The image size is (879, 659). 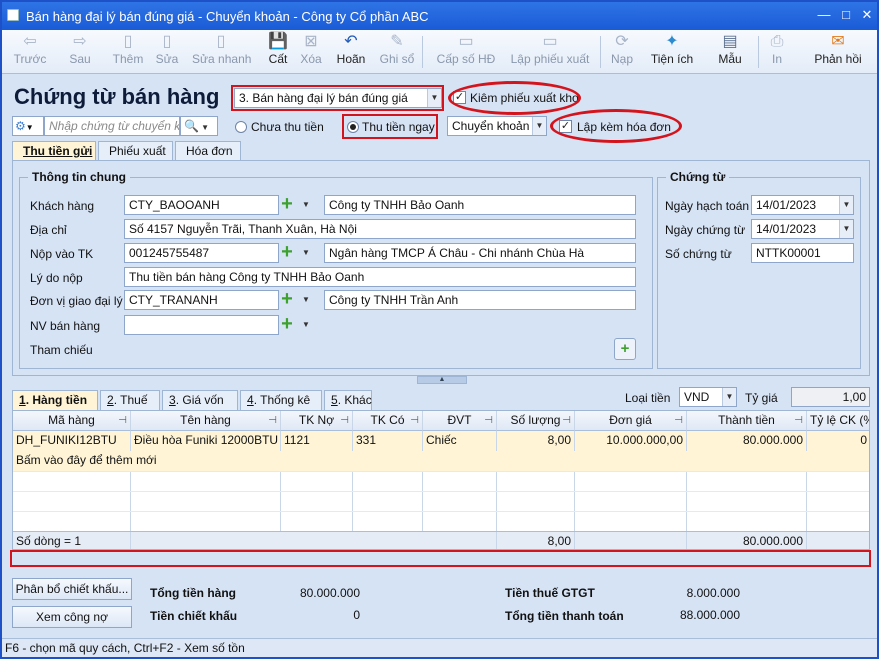 I want to click on column-header: Tỷ lệ CK (%, so click(x=838, y=421).